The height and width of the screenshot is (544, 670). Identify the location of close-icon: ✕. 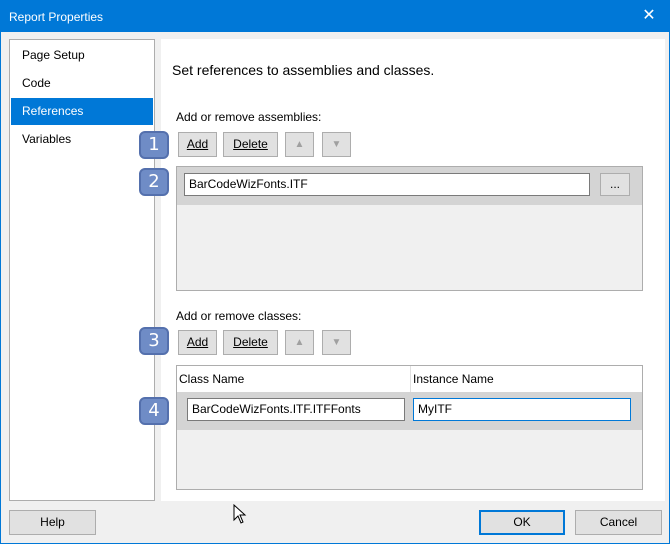
(649, 16).